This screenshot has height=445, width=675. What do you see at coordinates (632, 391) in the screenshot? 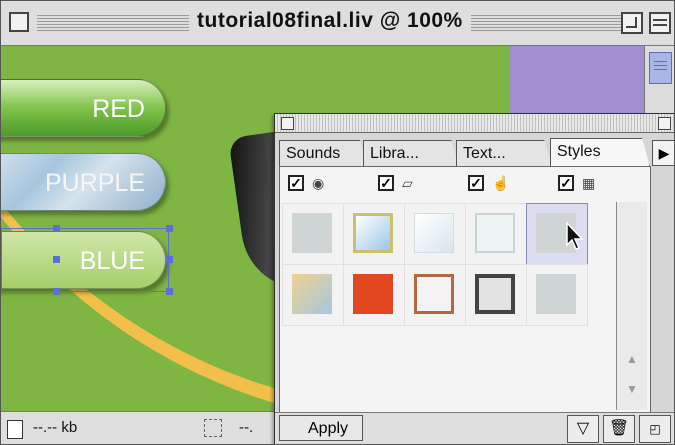
I see `scroll-down-arrow-icon: ▼` at bounding box center [632, 391].